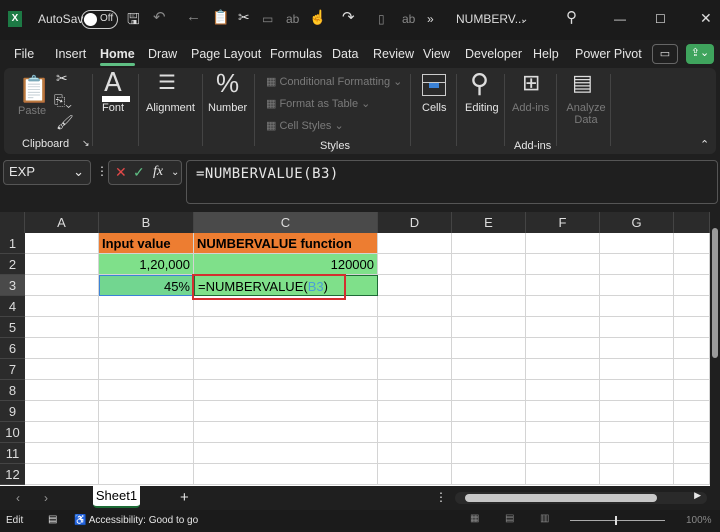 Image resolution: width=720 pixels, height=532 pixels. What do you see at coordinates (63, 100) in the screenshot?
I see `copy-icon: ⎘⌄` at bounding box center [63, 100].